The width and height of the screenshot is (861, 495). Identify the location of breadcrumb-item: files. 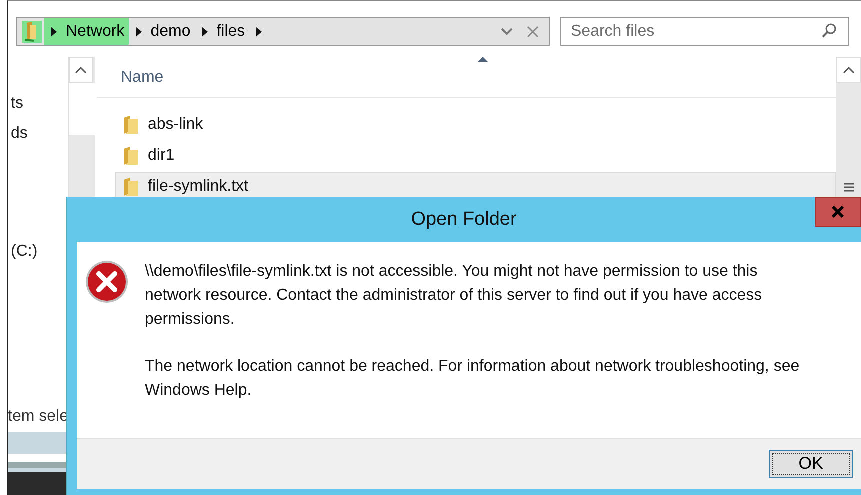
(232, 31).